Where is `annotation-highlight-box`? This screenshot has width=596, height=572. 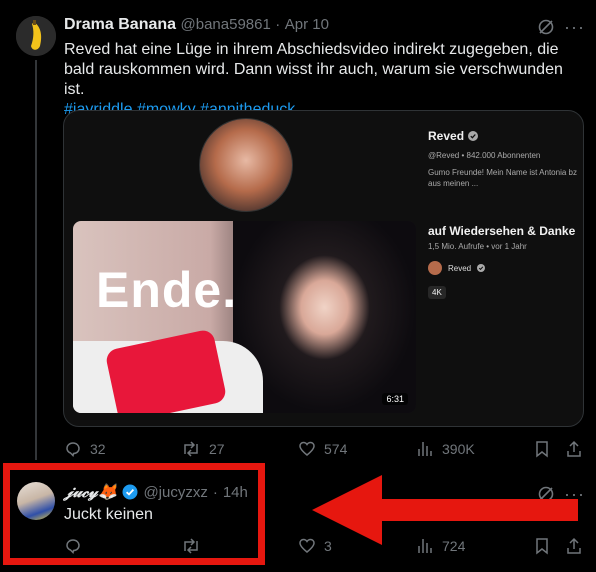
annotation-highlight-box is located at coordinates (134, 514).